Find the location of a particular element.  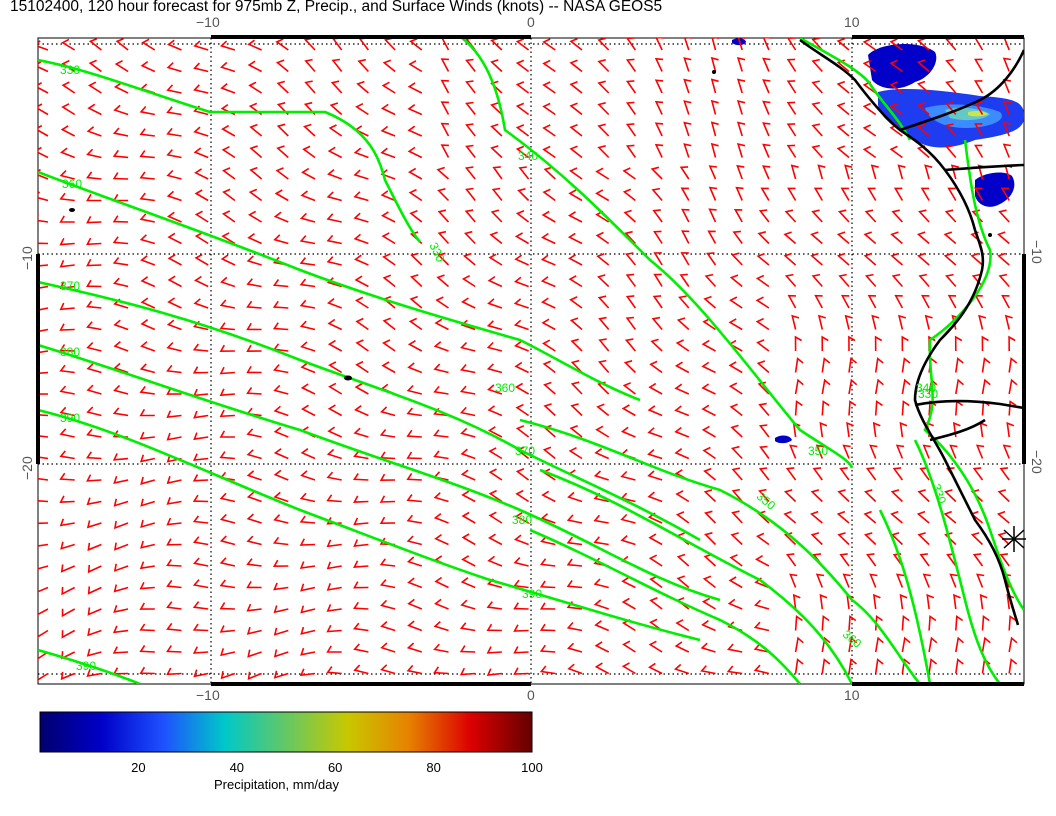

contour-label: 350 is located at coordinates (818, 451).